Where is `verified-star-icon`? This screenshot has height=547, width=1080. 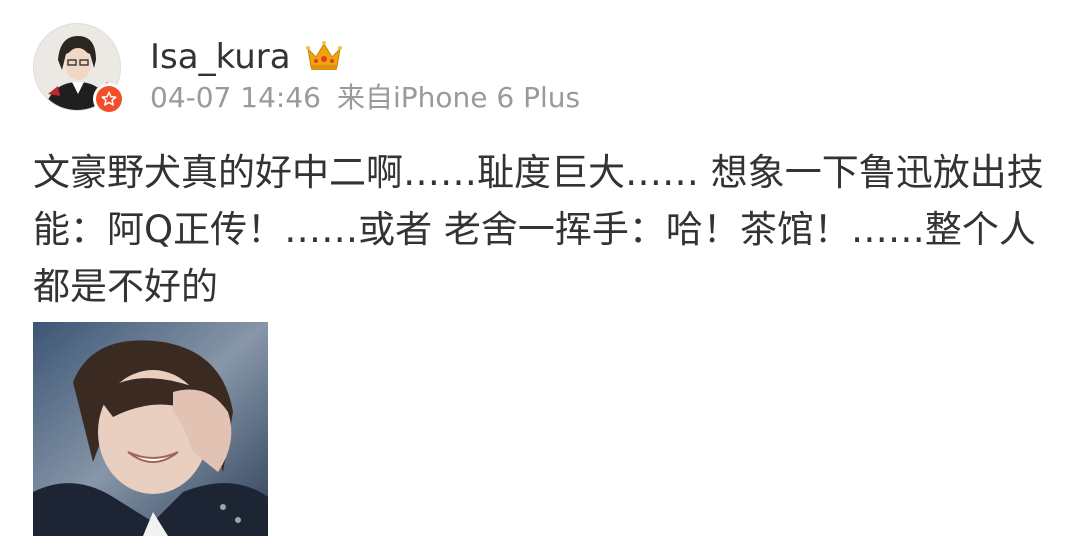
verified-star-icon is located at coordinates (109, 99).